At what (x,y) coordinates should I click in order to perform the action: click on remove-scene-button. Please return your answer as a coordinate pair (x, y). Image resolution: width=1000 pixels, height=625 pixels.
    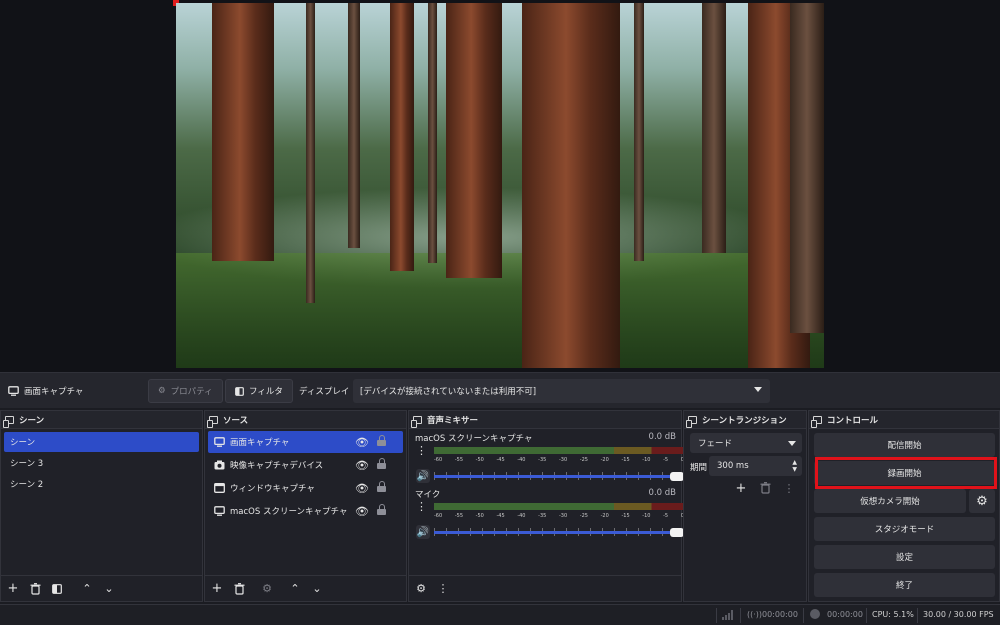
    Looking at the image, I should click on (35, 589).